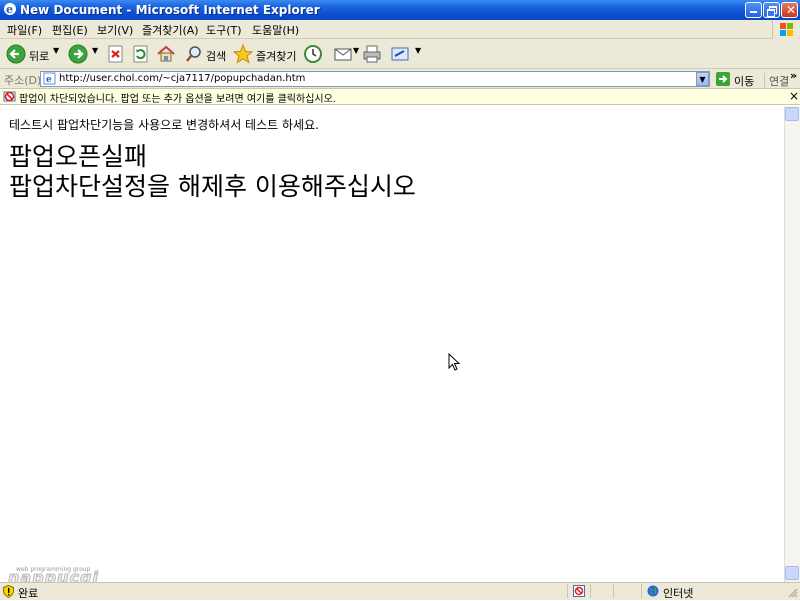 Image resolution: width=800 pixels, height=601 pixels. What do you see at coordinates (212, 186) in the screenshot?
I see `popup-unblock-heading: 팝업차단설정을 해제후 이용해주십시오` at bounding box center [212, 186].